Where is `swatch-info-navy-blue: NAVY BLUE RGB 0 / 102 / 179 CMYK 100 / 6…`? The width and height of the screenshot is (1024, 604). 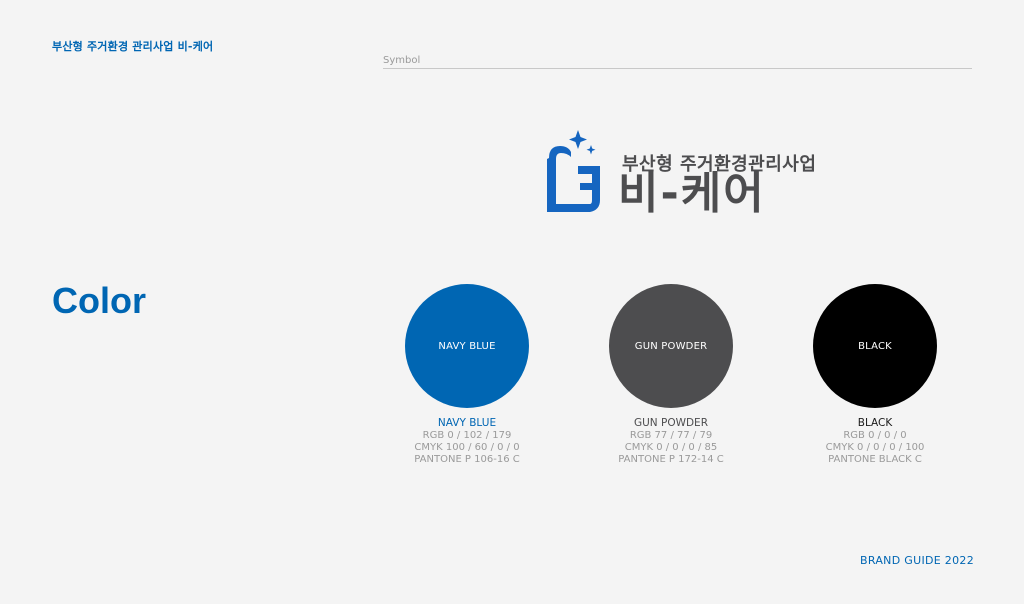 swatch-info-navy-blue: NAVY BLUE RGB 0 / 102 / 179 CMYK 100 / 6… is located at coordinates (467, 441).